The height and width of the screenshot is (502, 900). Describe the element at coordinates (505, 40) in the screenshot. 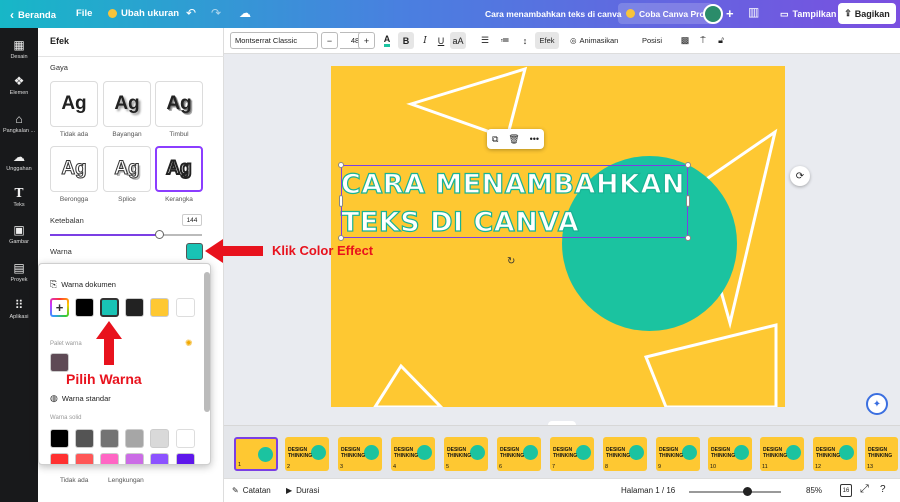

I see `list-icon: ≔` at that location.